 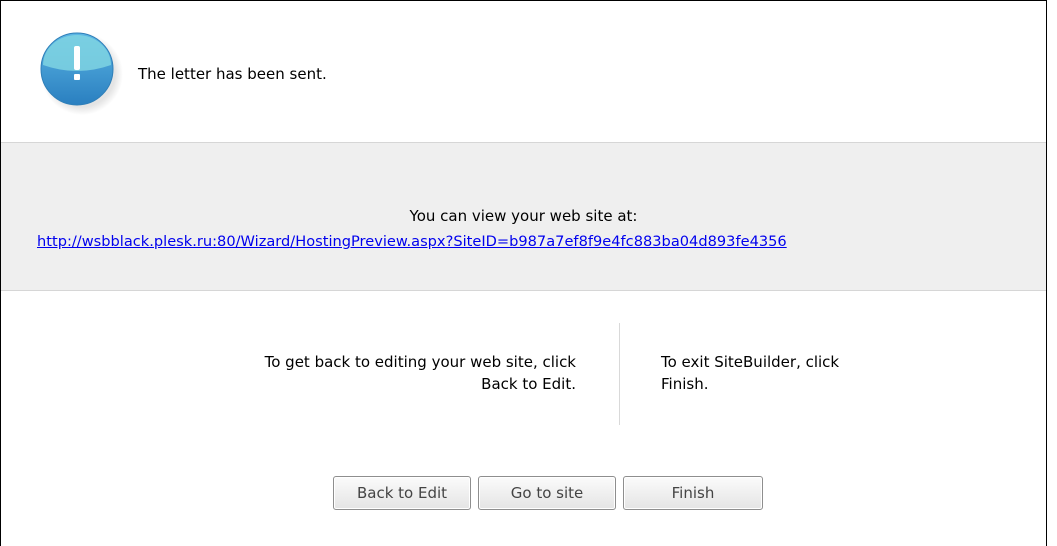 I want to click on exit-instruction-line1: To exit SiteBuilder, click, so click(x=750, y=362).